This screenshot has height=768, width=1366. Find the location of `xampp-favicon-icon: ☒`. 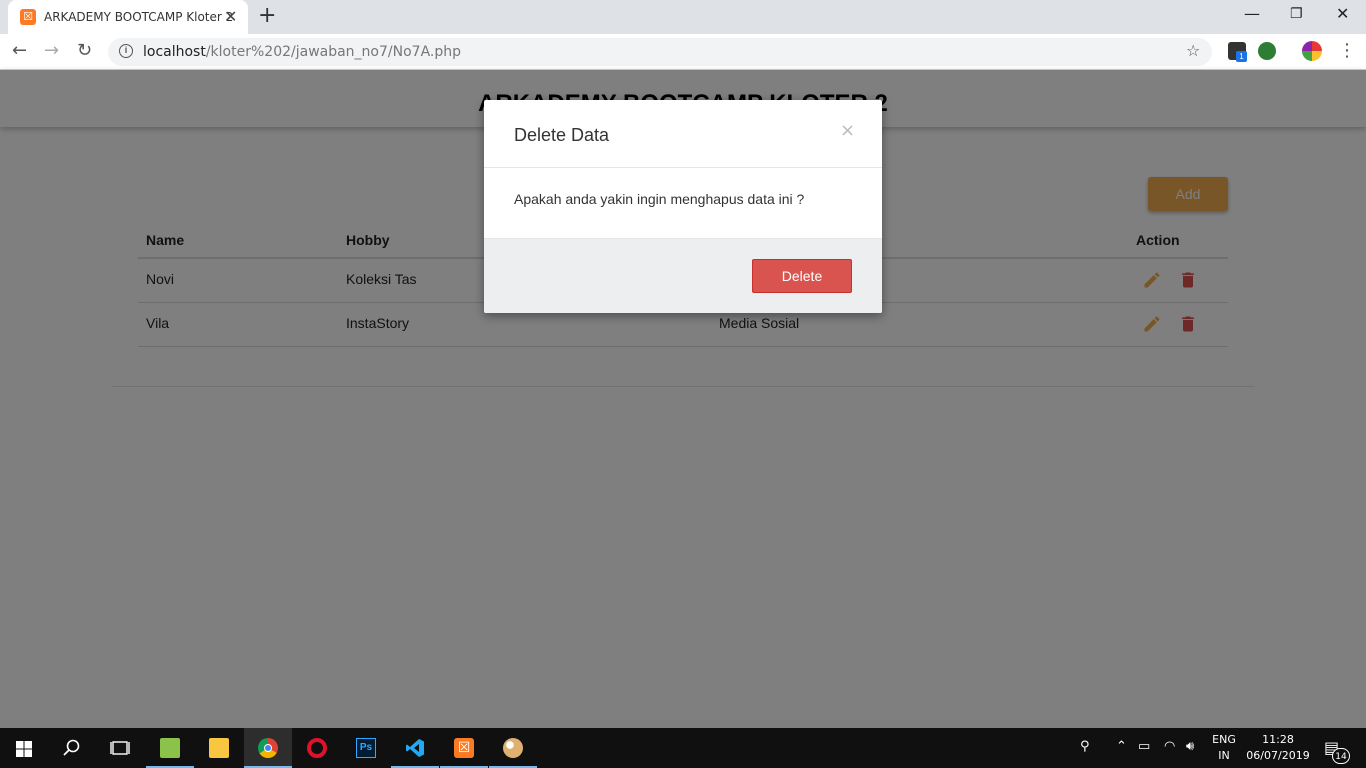

xampp-favicon-icon: ☒ is located at coordinates (28, 17).